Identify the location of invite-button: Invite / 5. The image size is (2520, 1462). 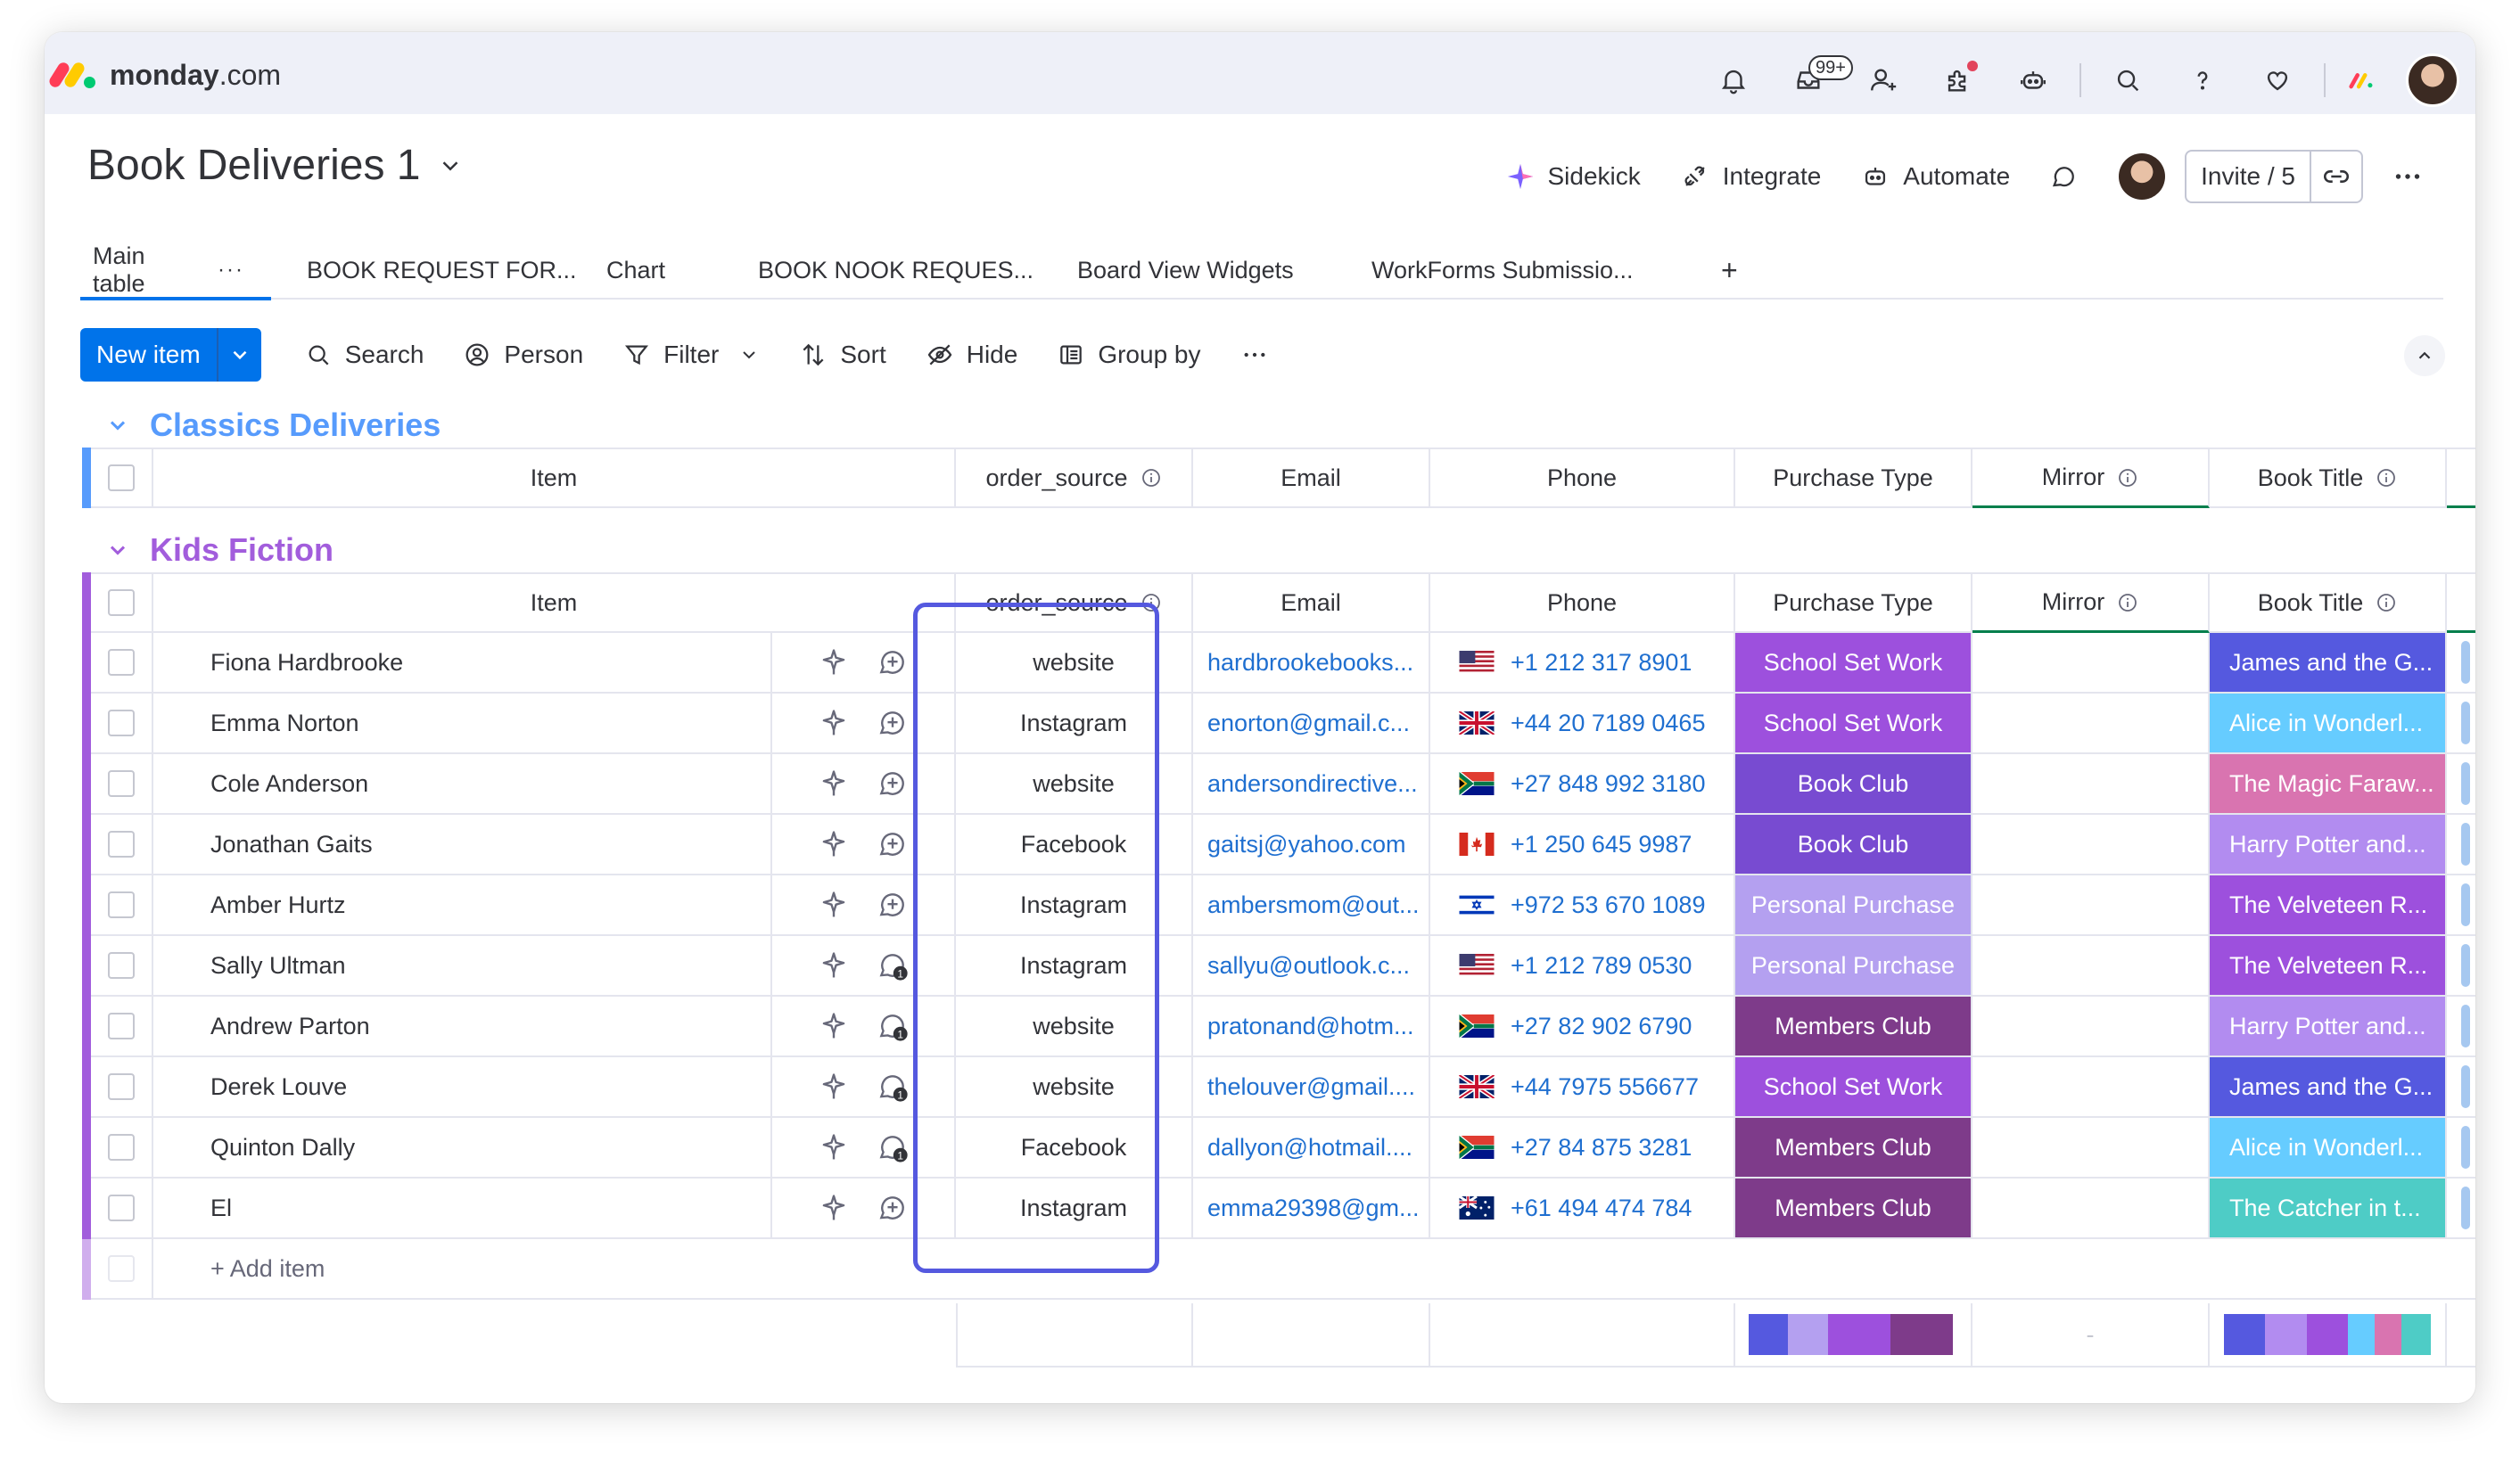
(2274, 176).